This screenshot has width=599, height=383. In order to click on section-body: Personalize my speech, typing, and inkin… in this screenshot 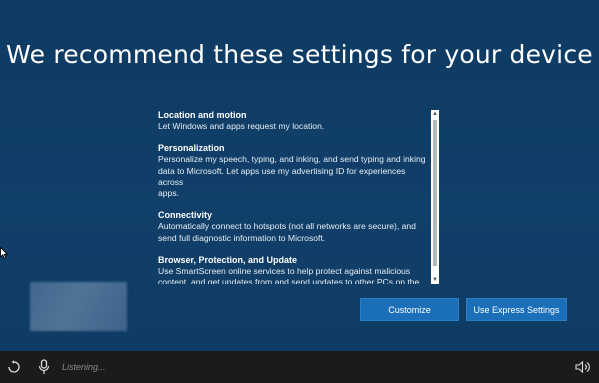, I will do `click(292, 176)`.